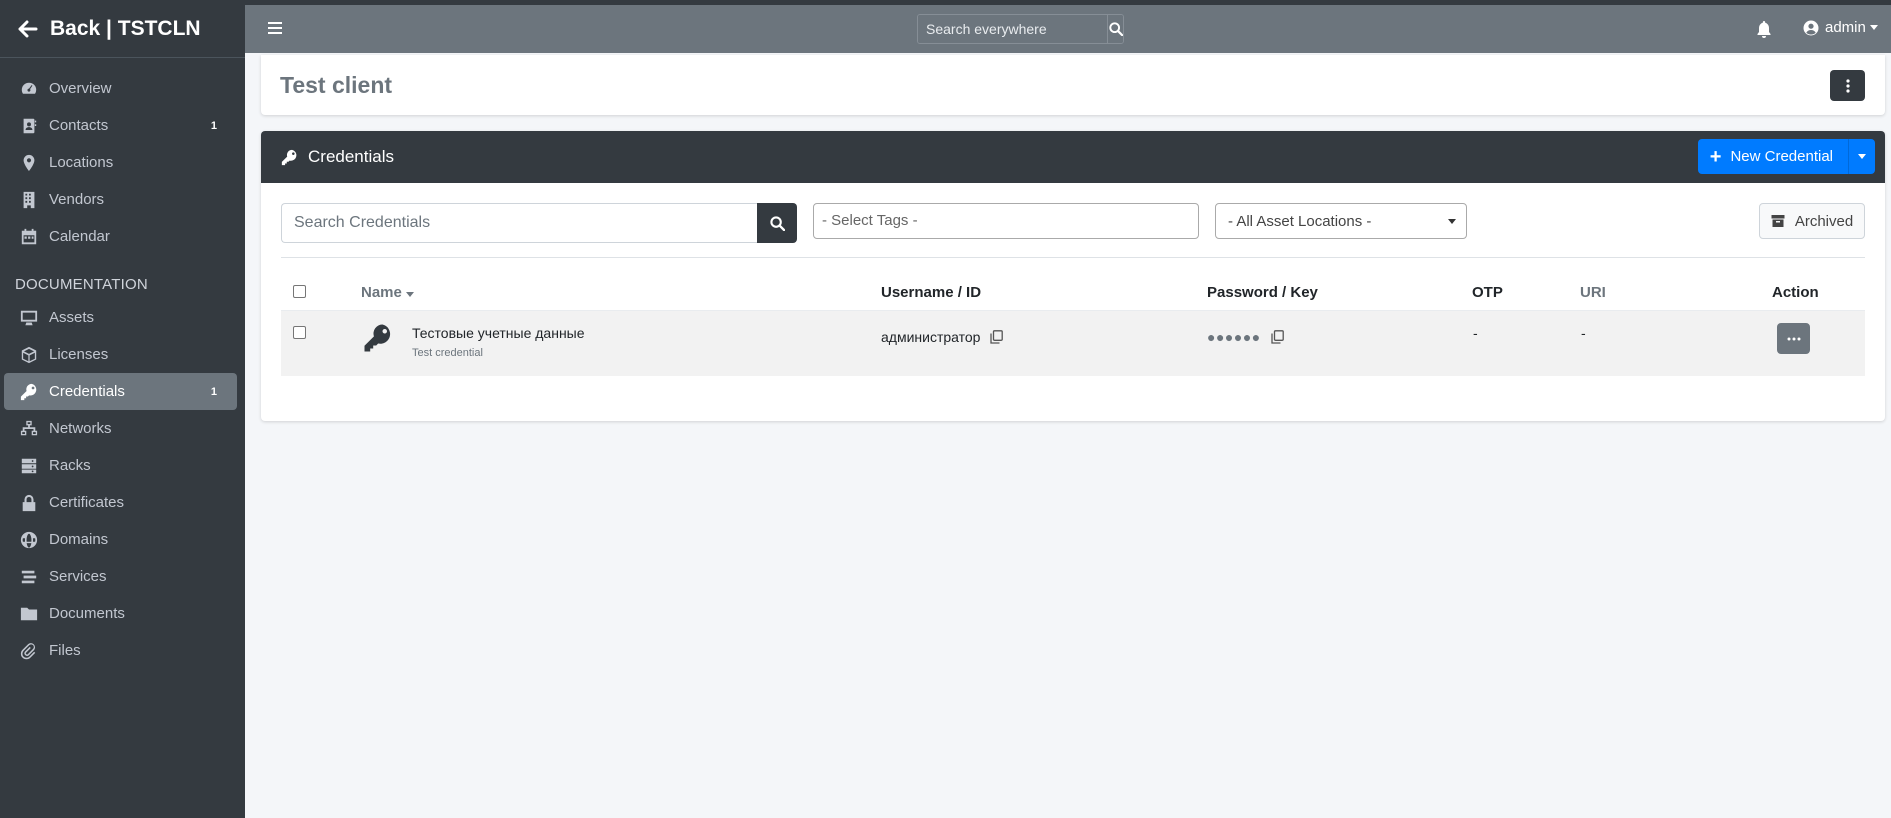 This screenshot has width=1891, height=818. Describe the element at coordinates (81, 284) in the screenshot. I see `section-header-documentation: DOCUMENTATION` at that location.